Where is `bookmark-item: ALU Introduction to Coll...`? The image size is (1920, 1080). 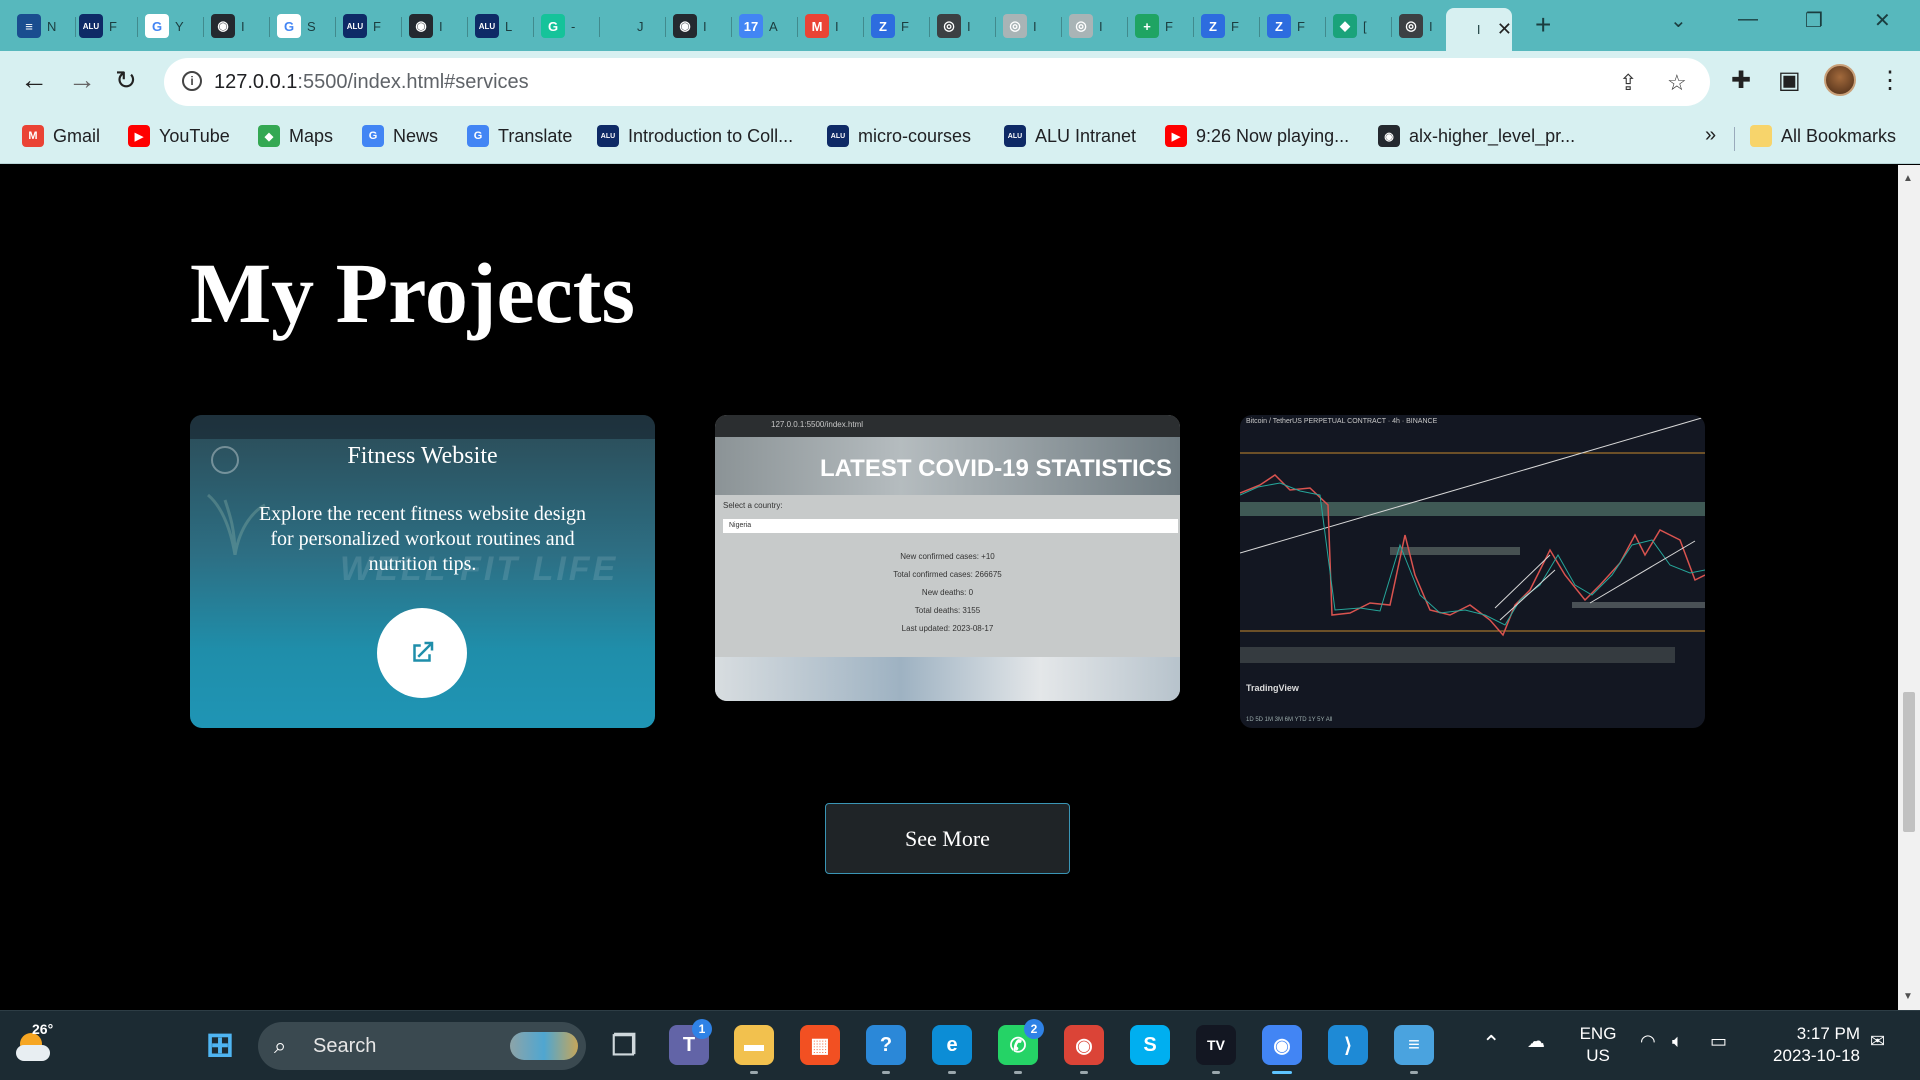 bookmark-item: ALU Introduction to Coll... is located at coordinates (695, 136).